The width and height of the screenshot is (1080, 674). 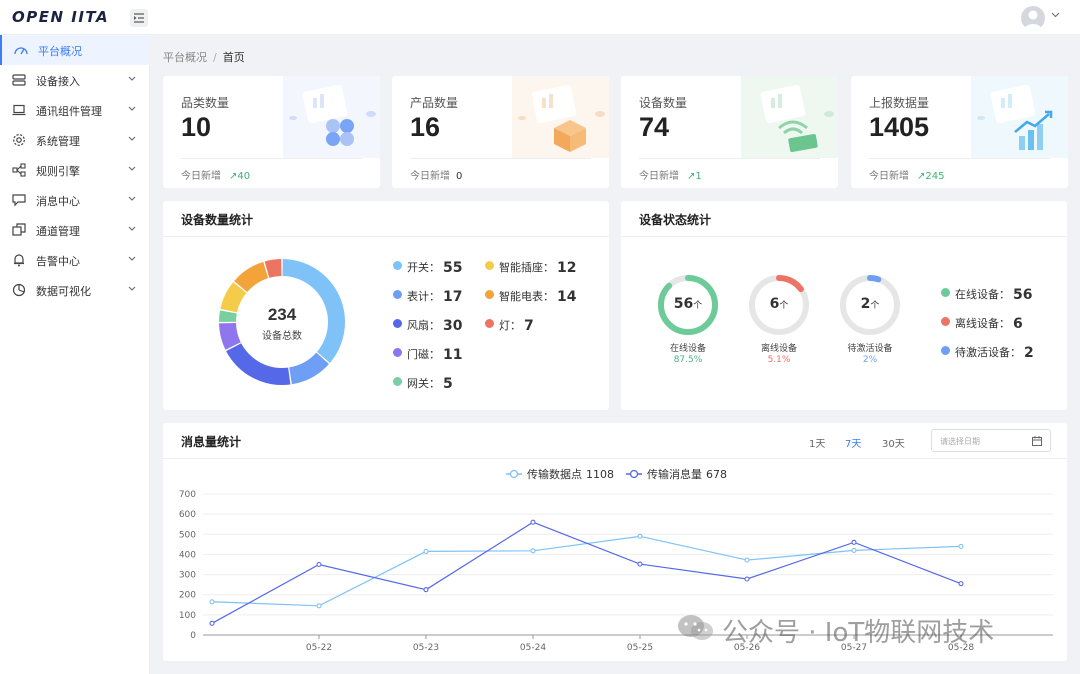 What do you see at coordinates (19, 80) in the screenshot?
I see `server-icon` at bounding box center [19, 80].